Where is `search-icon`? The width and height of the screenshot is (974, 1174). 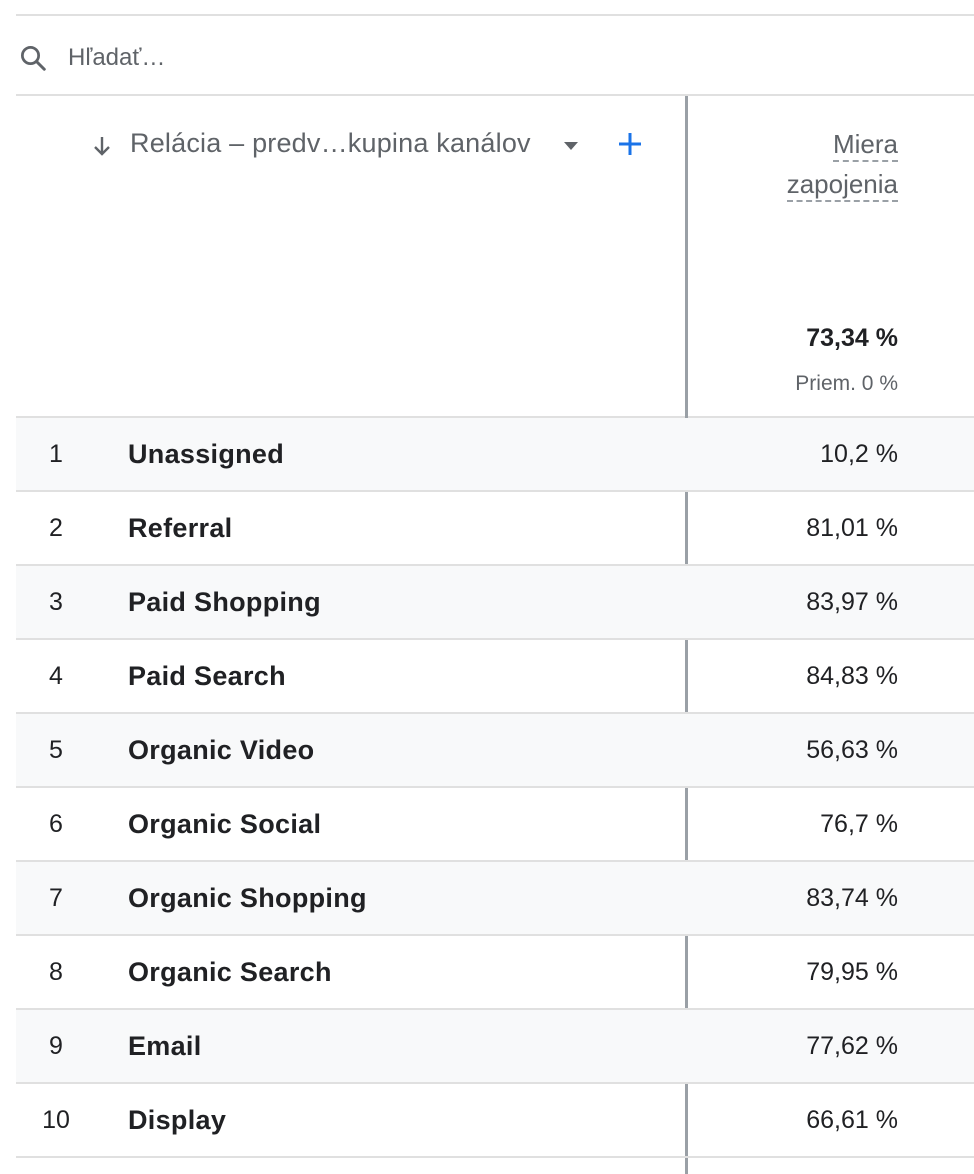 search-icon is located at coordinates (33, 58).